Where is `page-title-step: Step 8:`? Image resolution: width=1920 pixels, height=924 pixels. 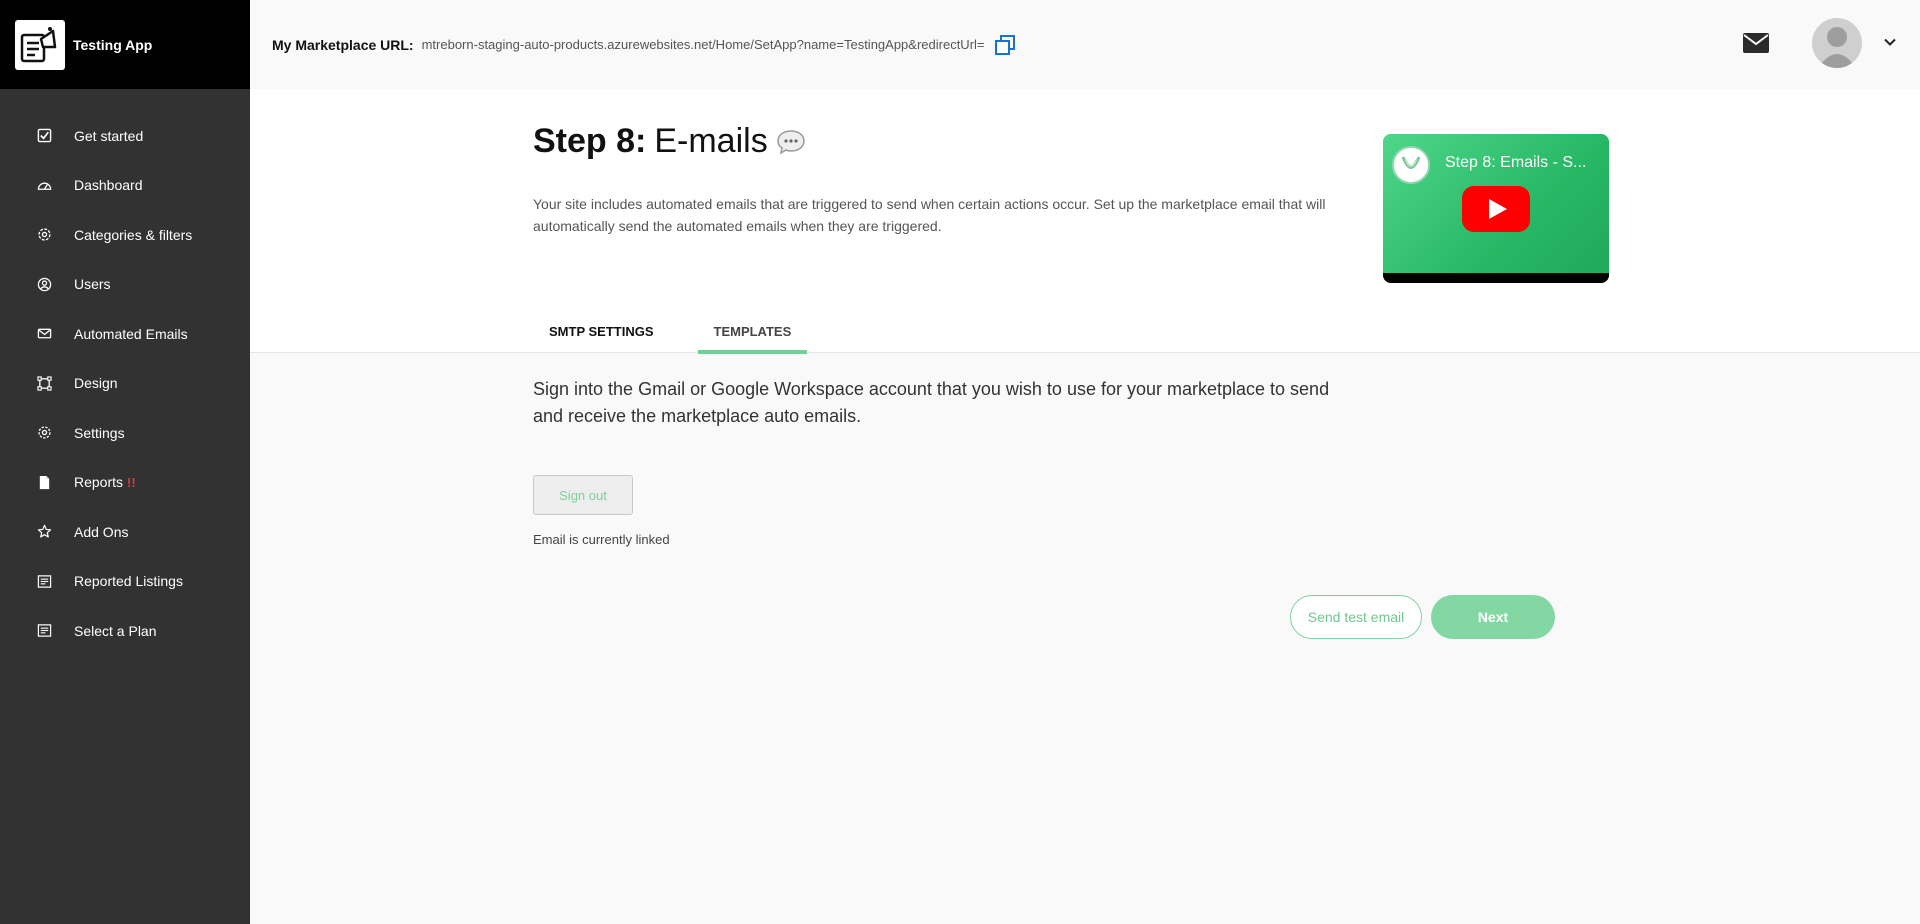
page-title-step: Step 8: is located at coordinates (590, 141).